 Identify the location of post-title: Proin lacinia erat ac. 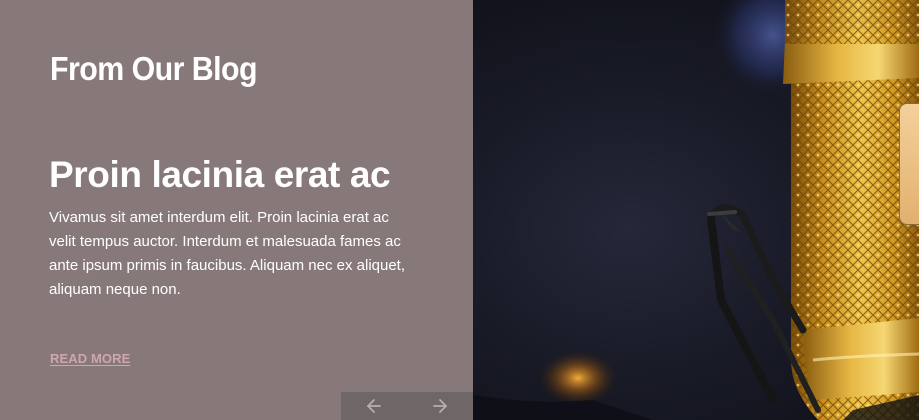
(220, 175).